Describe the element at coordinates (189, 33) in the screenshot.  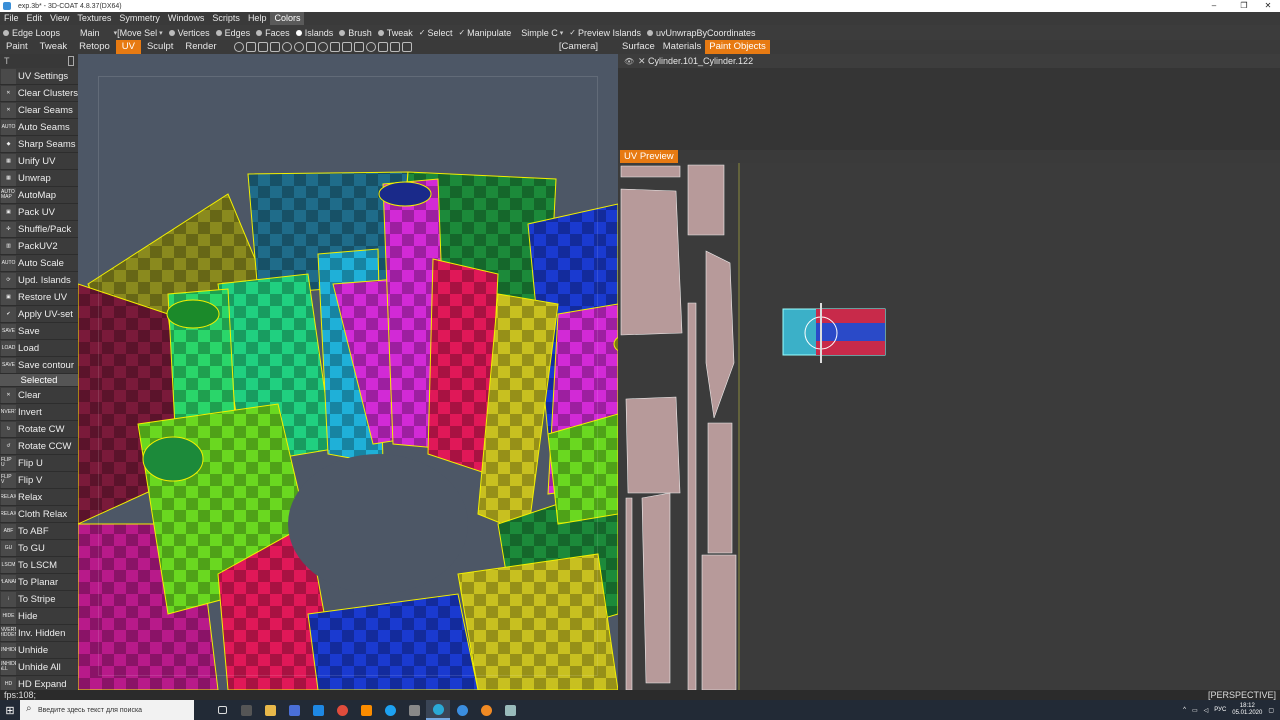
I see `vertices-option: Vertices` at that location.